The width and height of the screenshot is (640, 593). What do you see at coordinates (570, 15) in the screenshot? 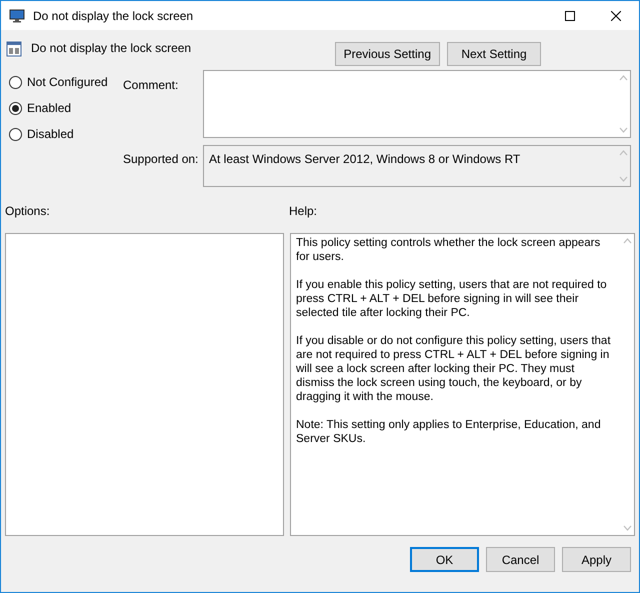
I see `maximize-icon` at bounding box center [570, 15].